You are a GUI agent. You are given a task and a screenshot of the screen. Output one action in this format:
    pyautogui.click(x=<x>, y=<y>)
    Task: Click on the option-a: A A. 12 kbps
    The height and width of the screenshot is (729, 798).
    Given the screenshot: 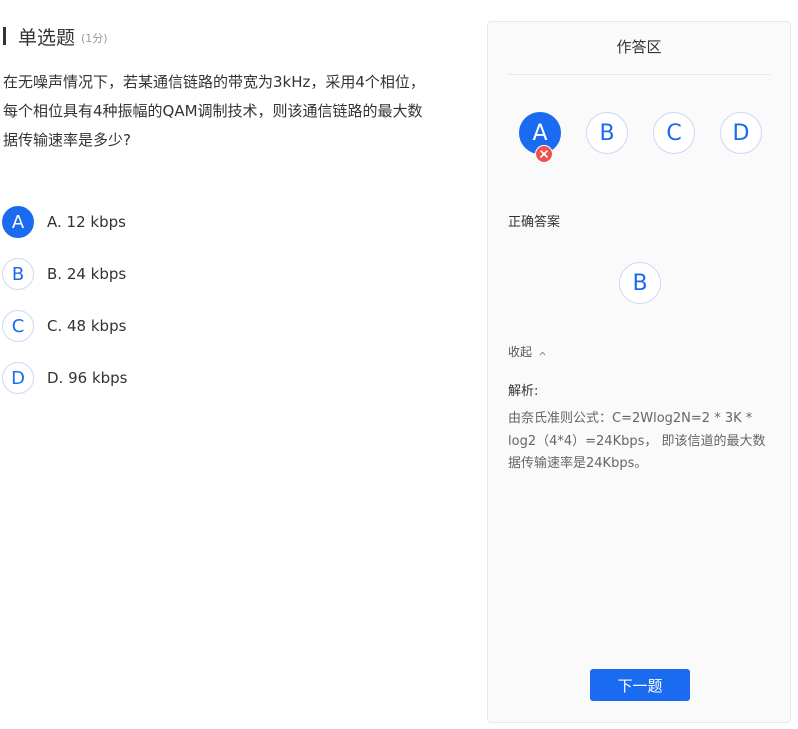 What is the action you would take?
    pyautogui.click(x=65, y=222)
    